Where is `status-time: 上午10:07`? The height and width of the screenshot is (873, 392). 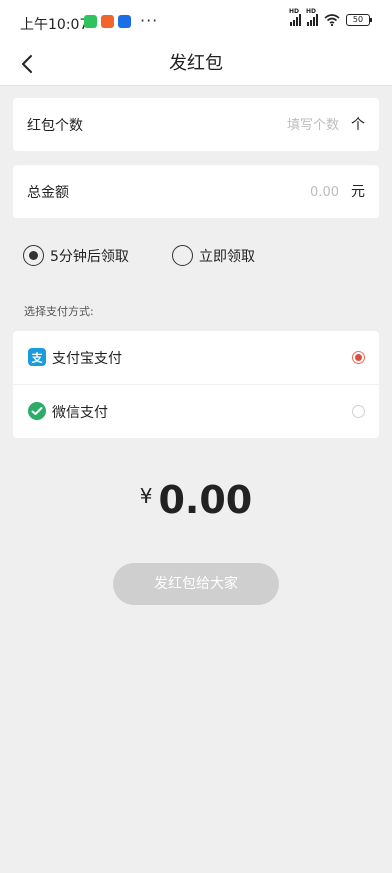
status-time: 上午10:07 is located at coordinates (54, 25).